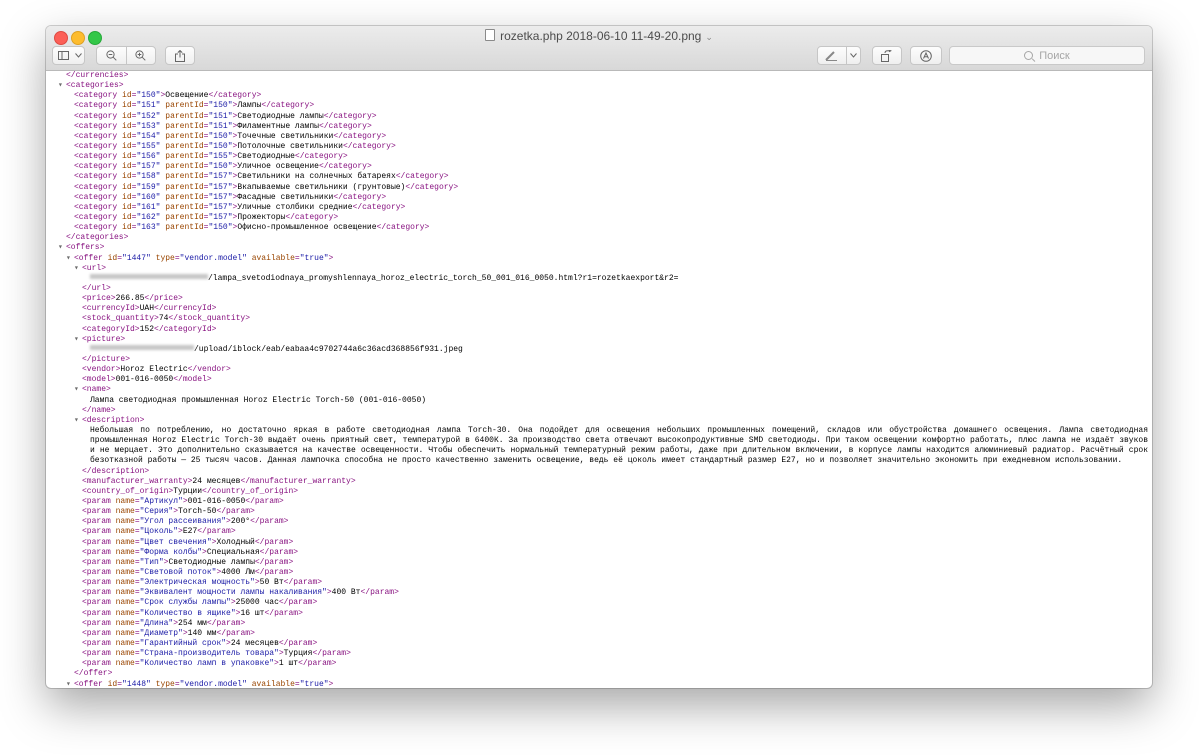 This screenshot has height=755, width=1199. What do you see at coordinates (111, 329) in the screenshot?
I see `xml-tag: <categoryId>` at bounding box center [111, 329].